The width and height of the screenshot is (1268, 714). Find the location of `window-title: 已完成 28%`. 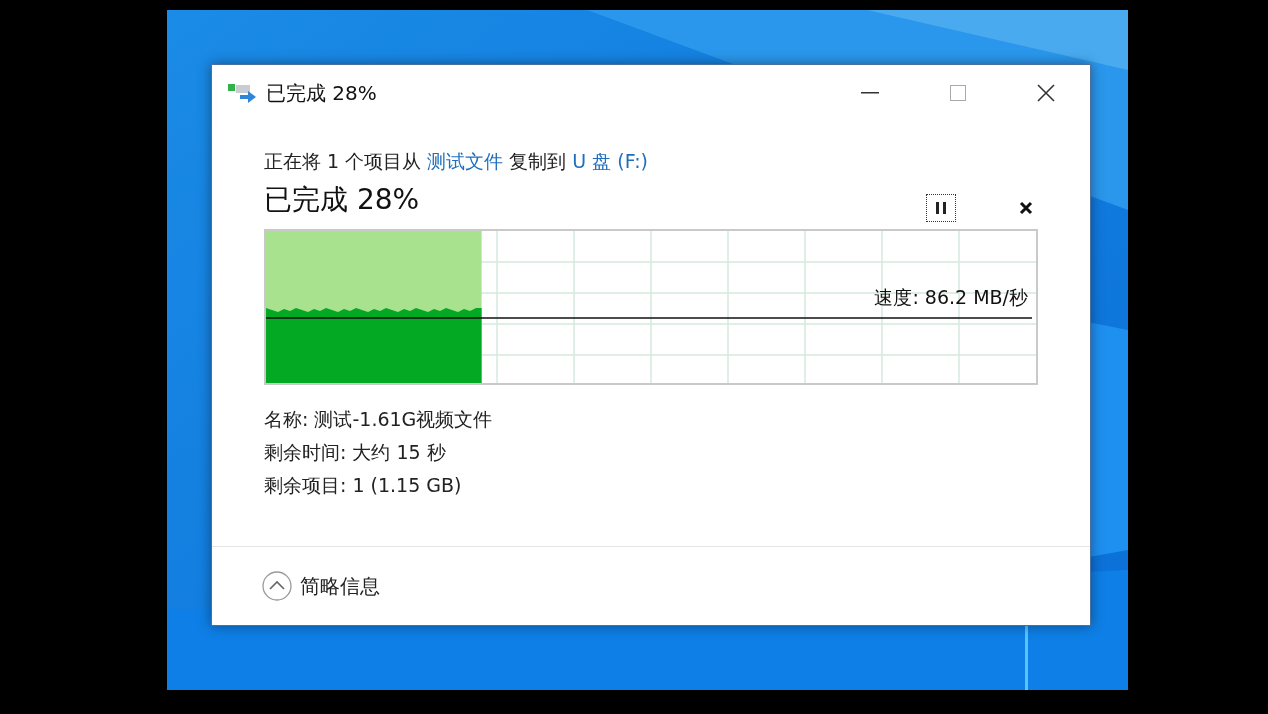

window-title: 已完成 28% is located at coordinates (322, 93).